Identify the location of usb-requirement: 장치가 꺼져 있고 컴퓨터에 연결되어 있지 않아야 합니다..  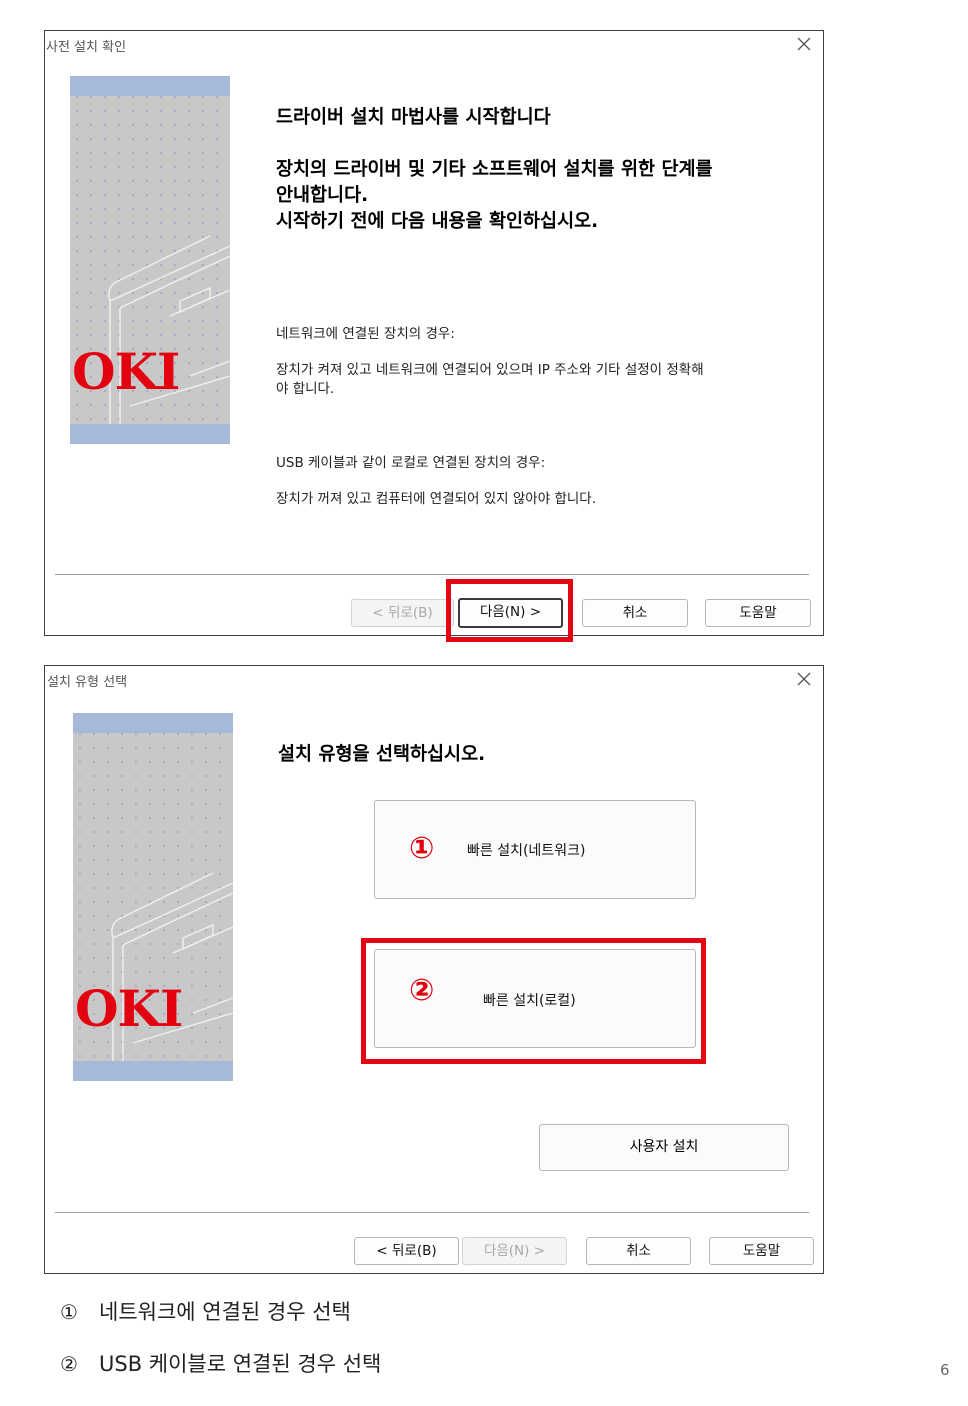
(436, 499).